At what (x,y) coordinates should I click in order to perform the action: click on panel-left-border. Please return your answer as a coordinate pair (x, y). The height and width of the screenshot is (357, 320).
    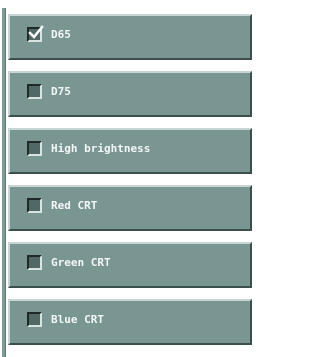
    Looking at the image, I should click on (4, 182).